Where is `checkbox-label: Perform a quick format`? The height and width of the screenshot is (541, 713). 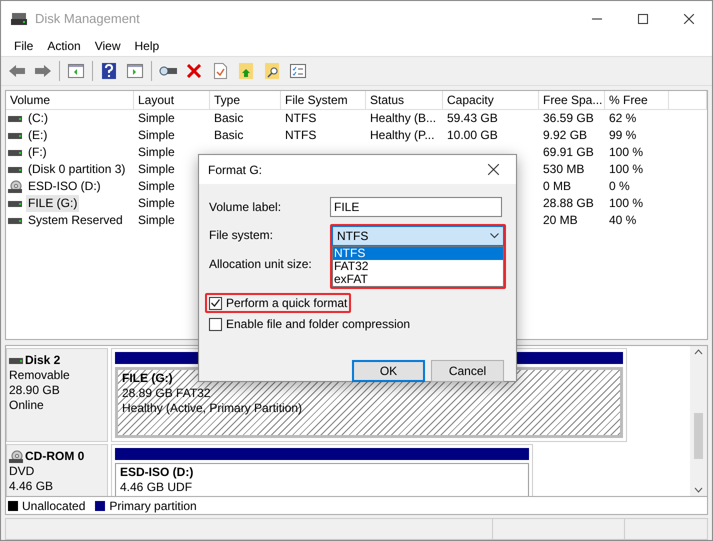 checkbox-label: Perform a quick format is located at coordinates (287, 303).